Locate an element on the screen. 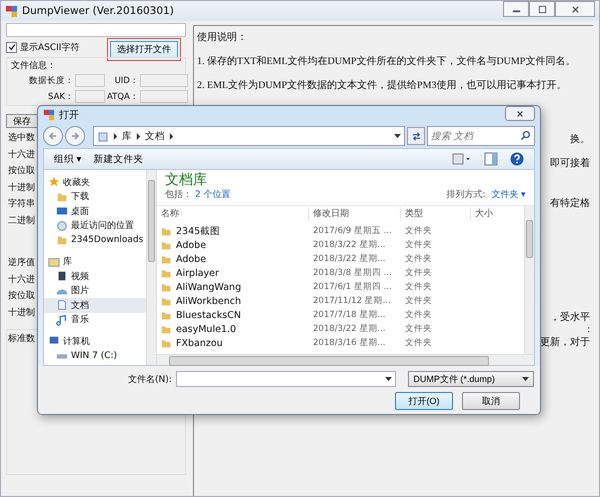 This screenshot has width=600, height=497. filename-label: 文件名(N): is located at coordinates (150, 380).